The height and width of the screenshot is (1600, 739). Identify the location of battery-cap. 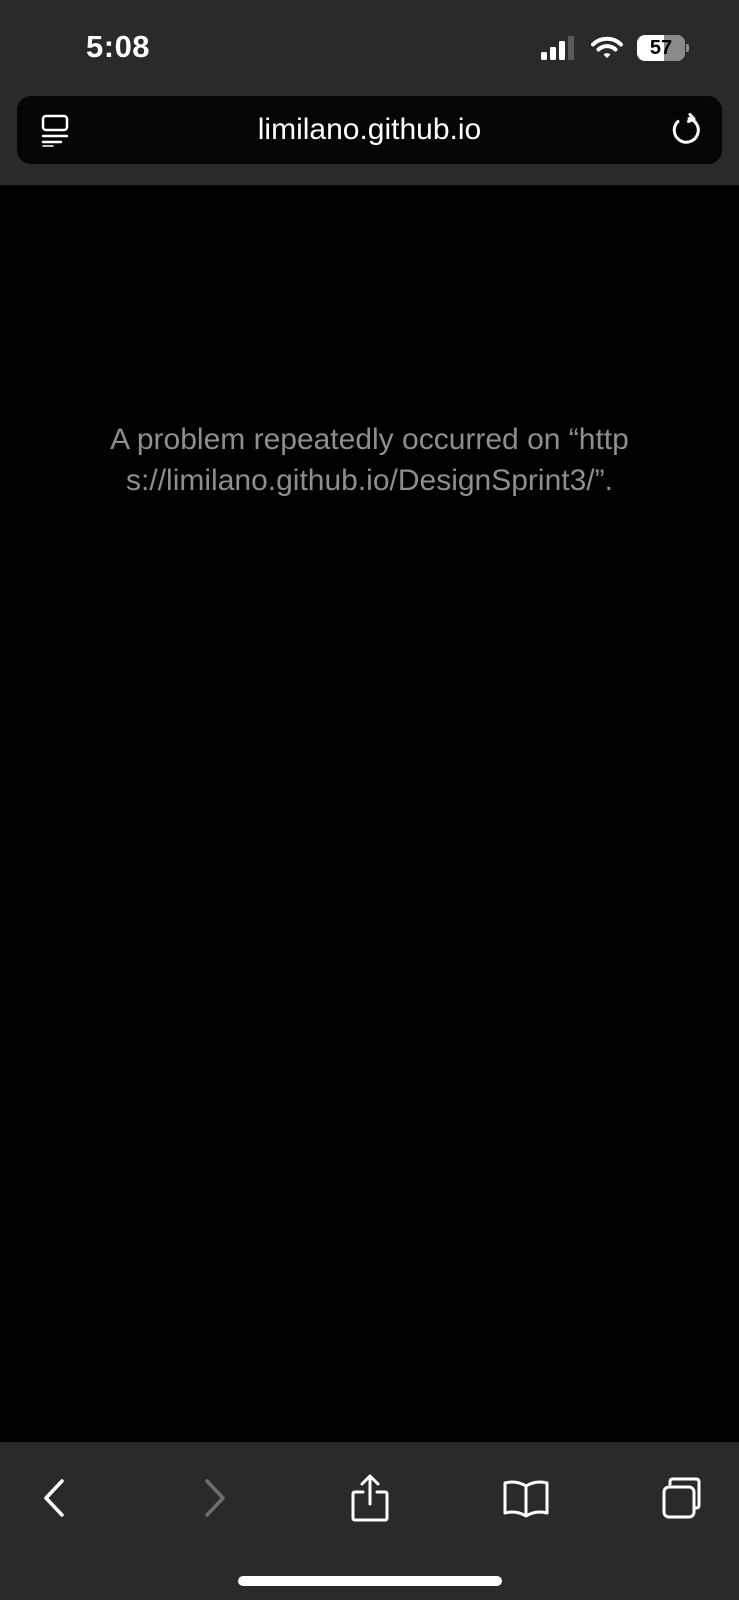
(687, 48).